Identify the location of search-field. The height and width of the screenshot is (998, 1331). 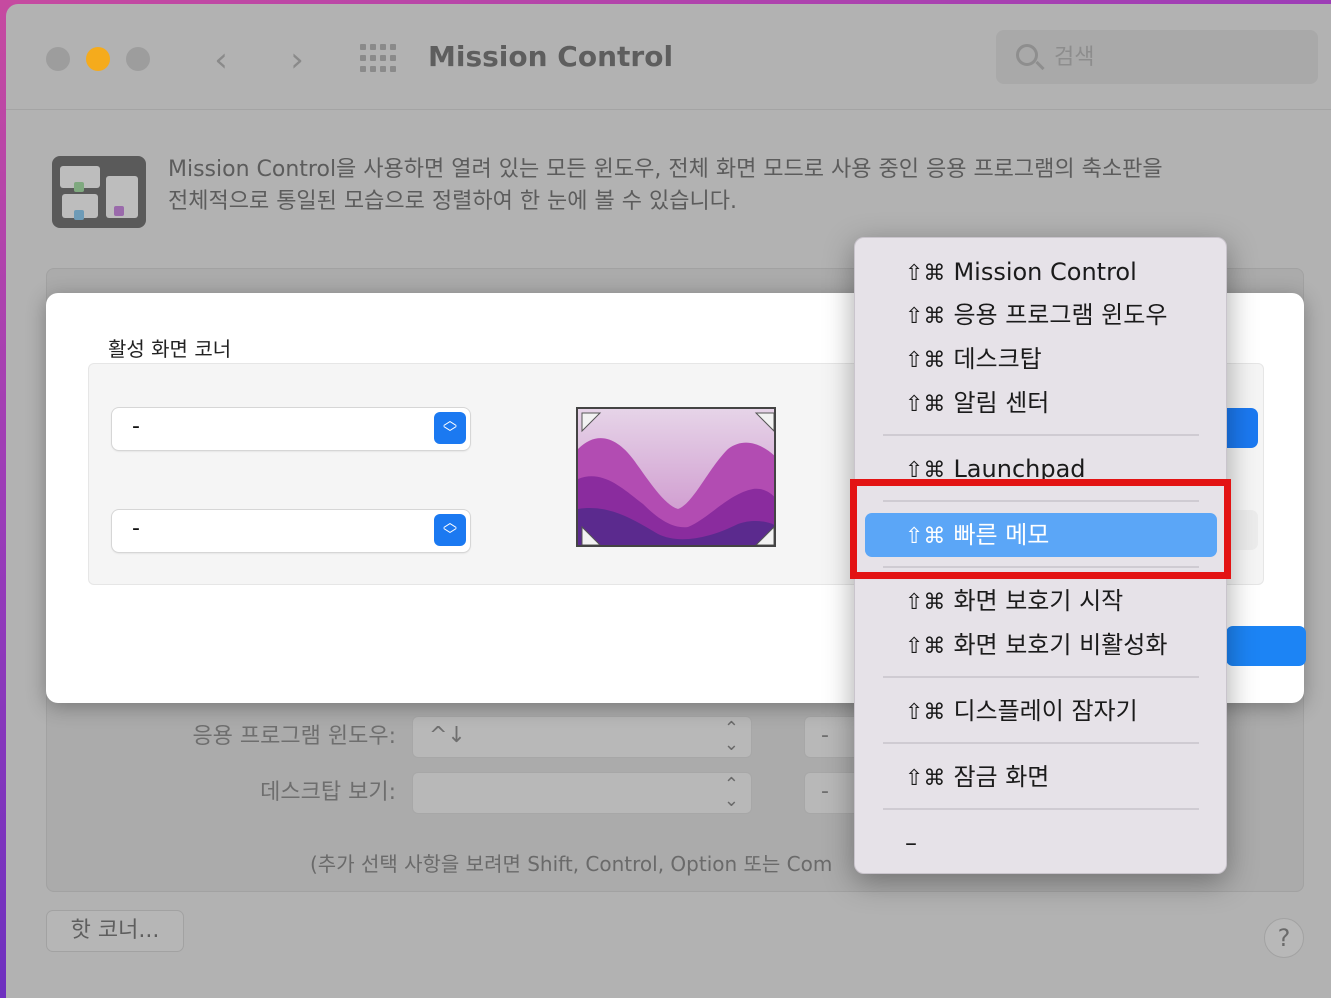
(1157, 57).